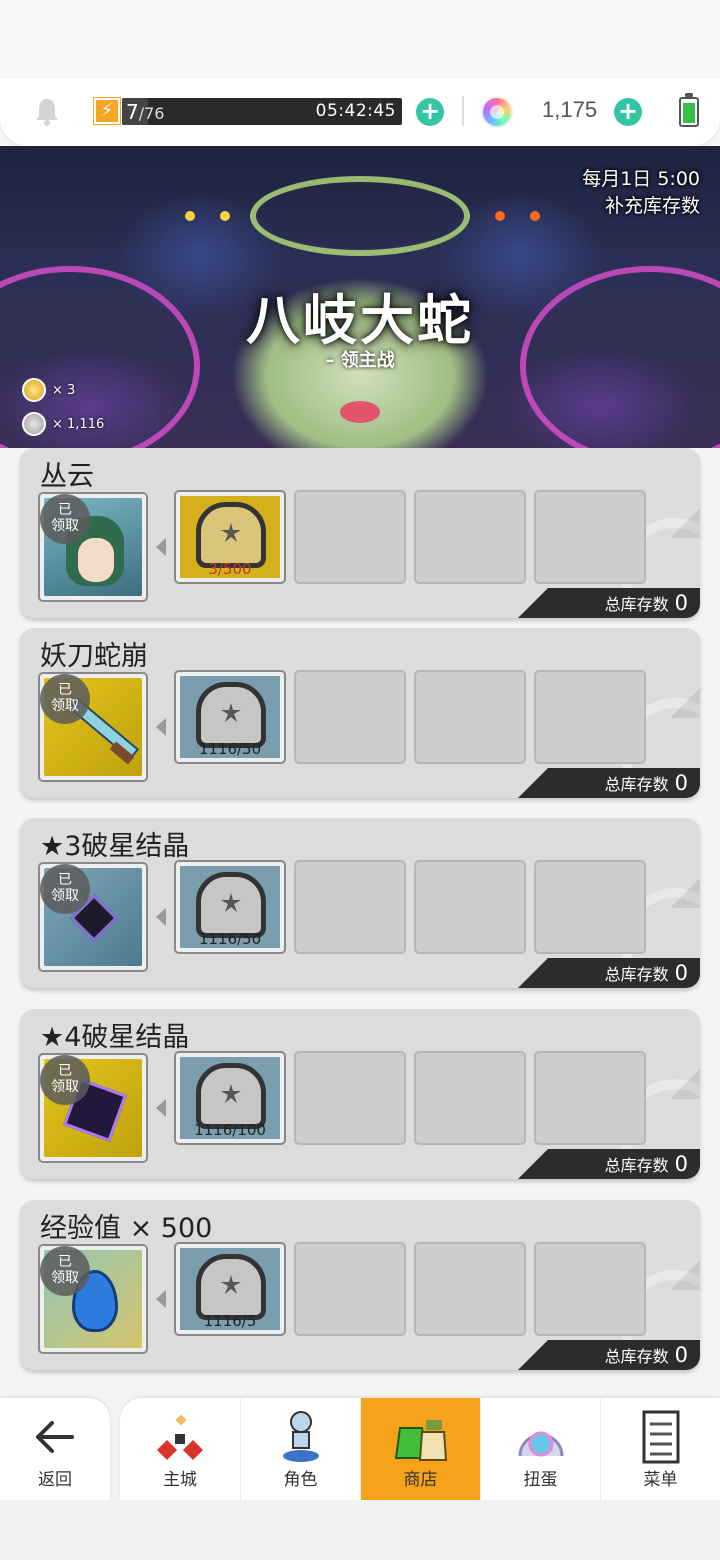 The height and width of the screenshot is (1560, 720). Describe the element at coordinates (230, 1321) in the screenshot. I see `cost-amount: 1116/5` at that location.